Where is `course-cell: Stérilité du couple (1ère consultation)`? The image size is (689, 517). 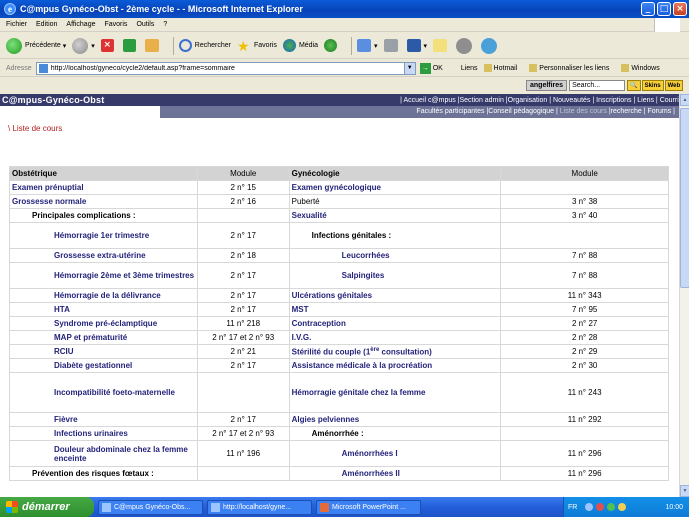
course-cell: Stérilité du couple (1ère consultation) is located at coordinates (395, 351).